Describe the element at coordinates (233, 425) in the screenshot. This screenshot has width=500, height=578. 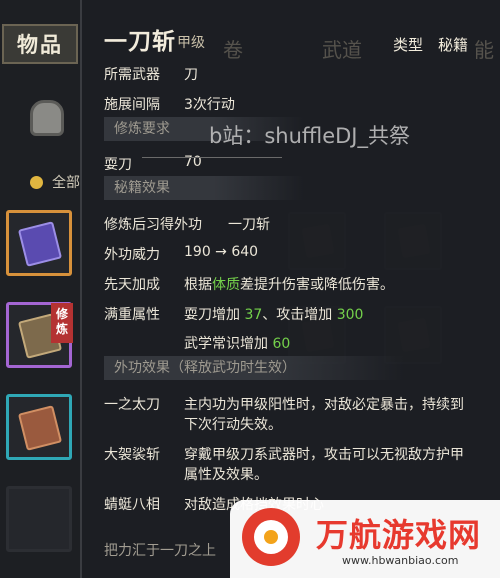
I see `effect-1-line-2: 下次行动失效。` at that location.